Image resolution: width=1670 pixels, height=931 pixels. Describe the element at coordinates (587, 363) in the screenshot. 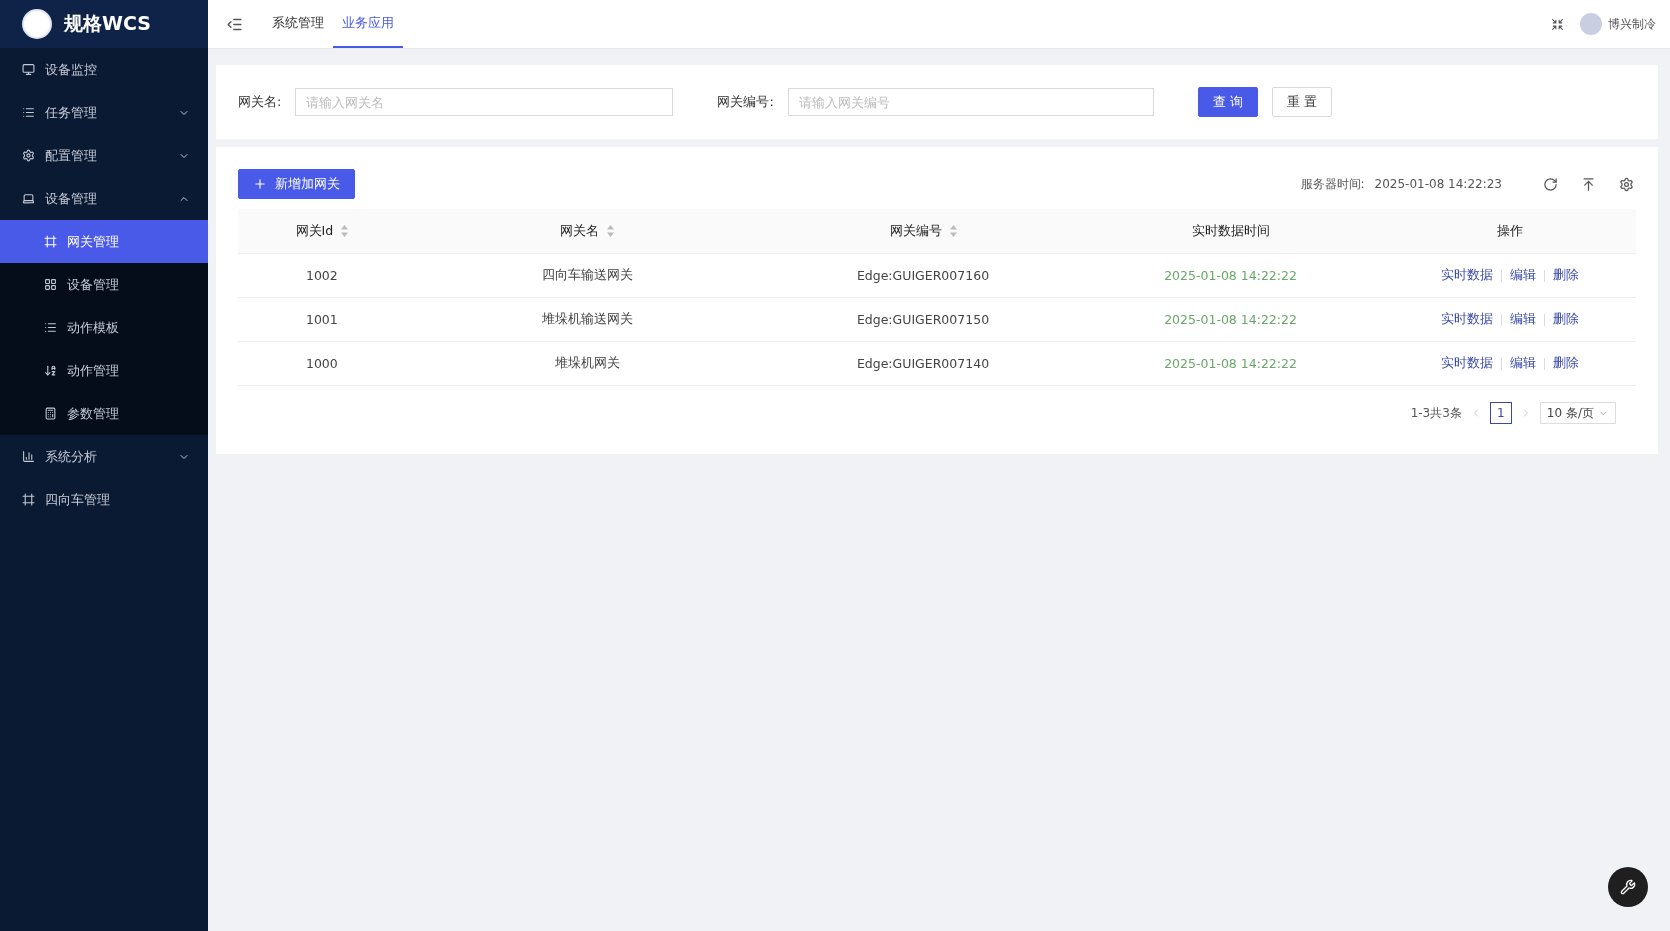

I see `table-cell: 堆垛机网关` at that location.